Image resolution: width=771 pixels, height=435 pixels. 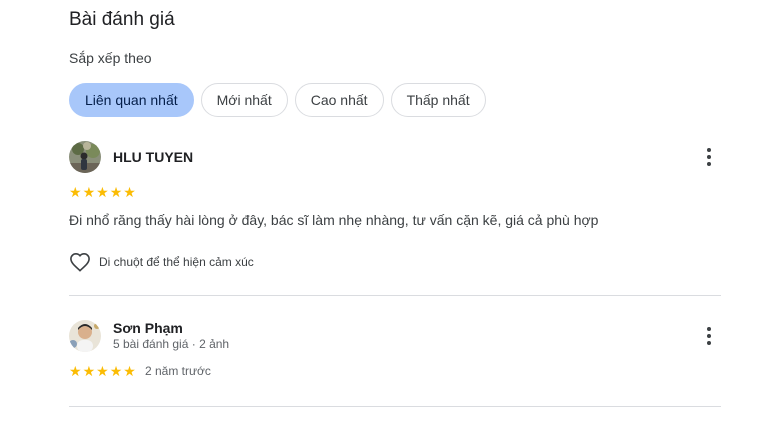 I want to click on review-time: 2 năm trước, so click(x=178, y=371).